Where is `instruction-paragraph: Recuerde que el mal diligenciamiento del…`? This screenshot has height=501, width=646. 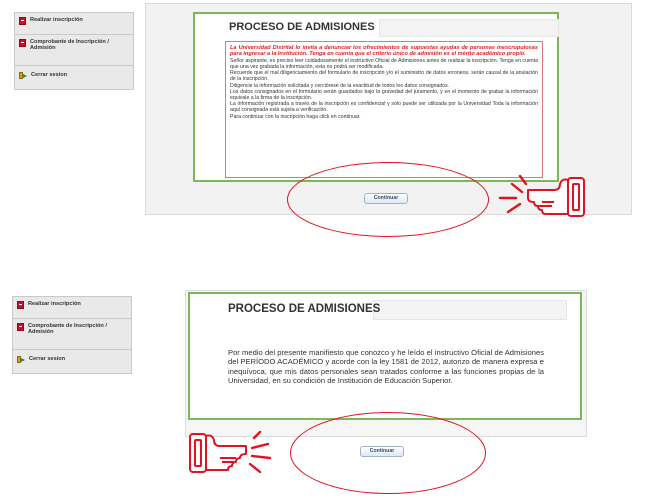 instruction-paragraph: Recuerde que el mal diligenciamiento del… is located at coordinates (384, 76).